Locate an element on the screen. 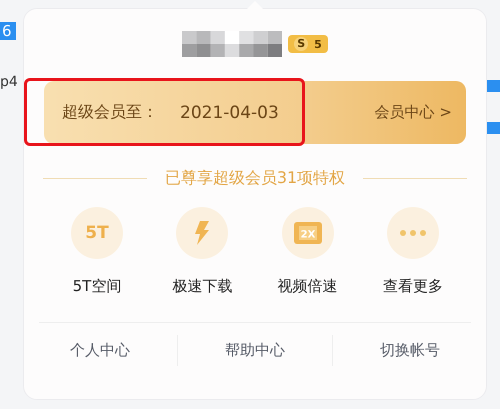 The height and width of the screenshot is (409, 500). file-name: p4 is located at coordinates (9, 82).